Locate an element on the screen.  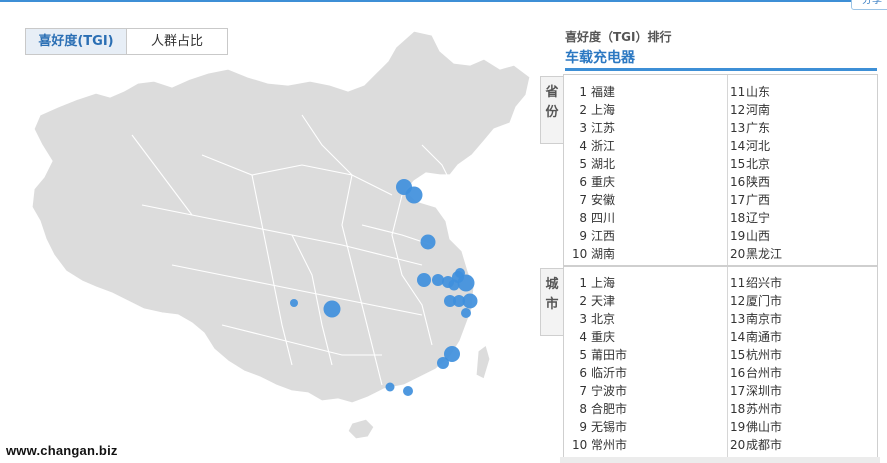
list-item: 9 江西 is located at coordinates (597, 236).